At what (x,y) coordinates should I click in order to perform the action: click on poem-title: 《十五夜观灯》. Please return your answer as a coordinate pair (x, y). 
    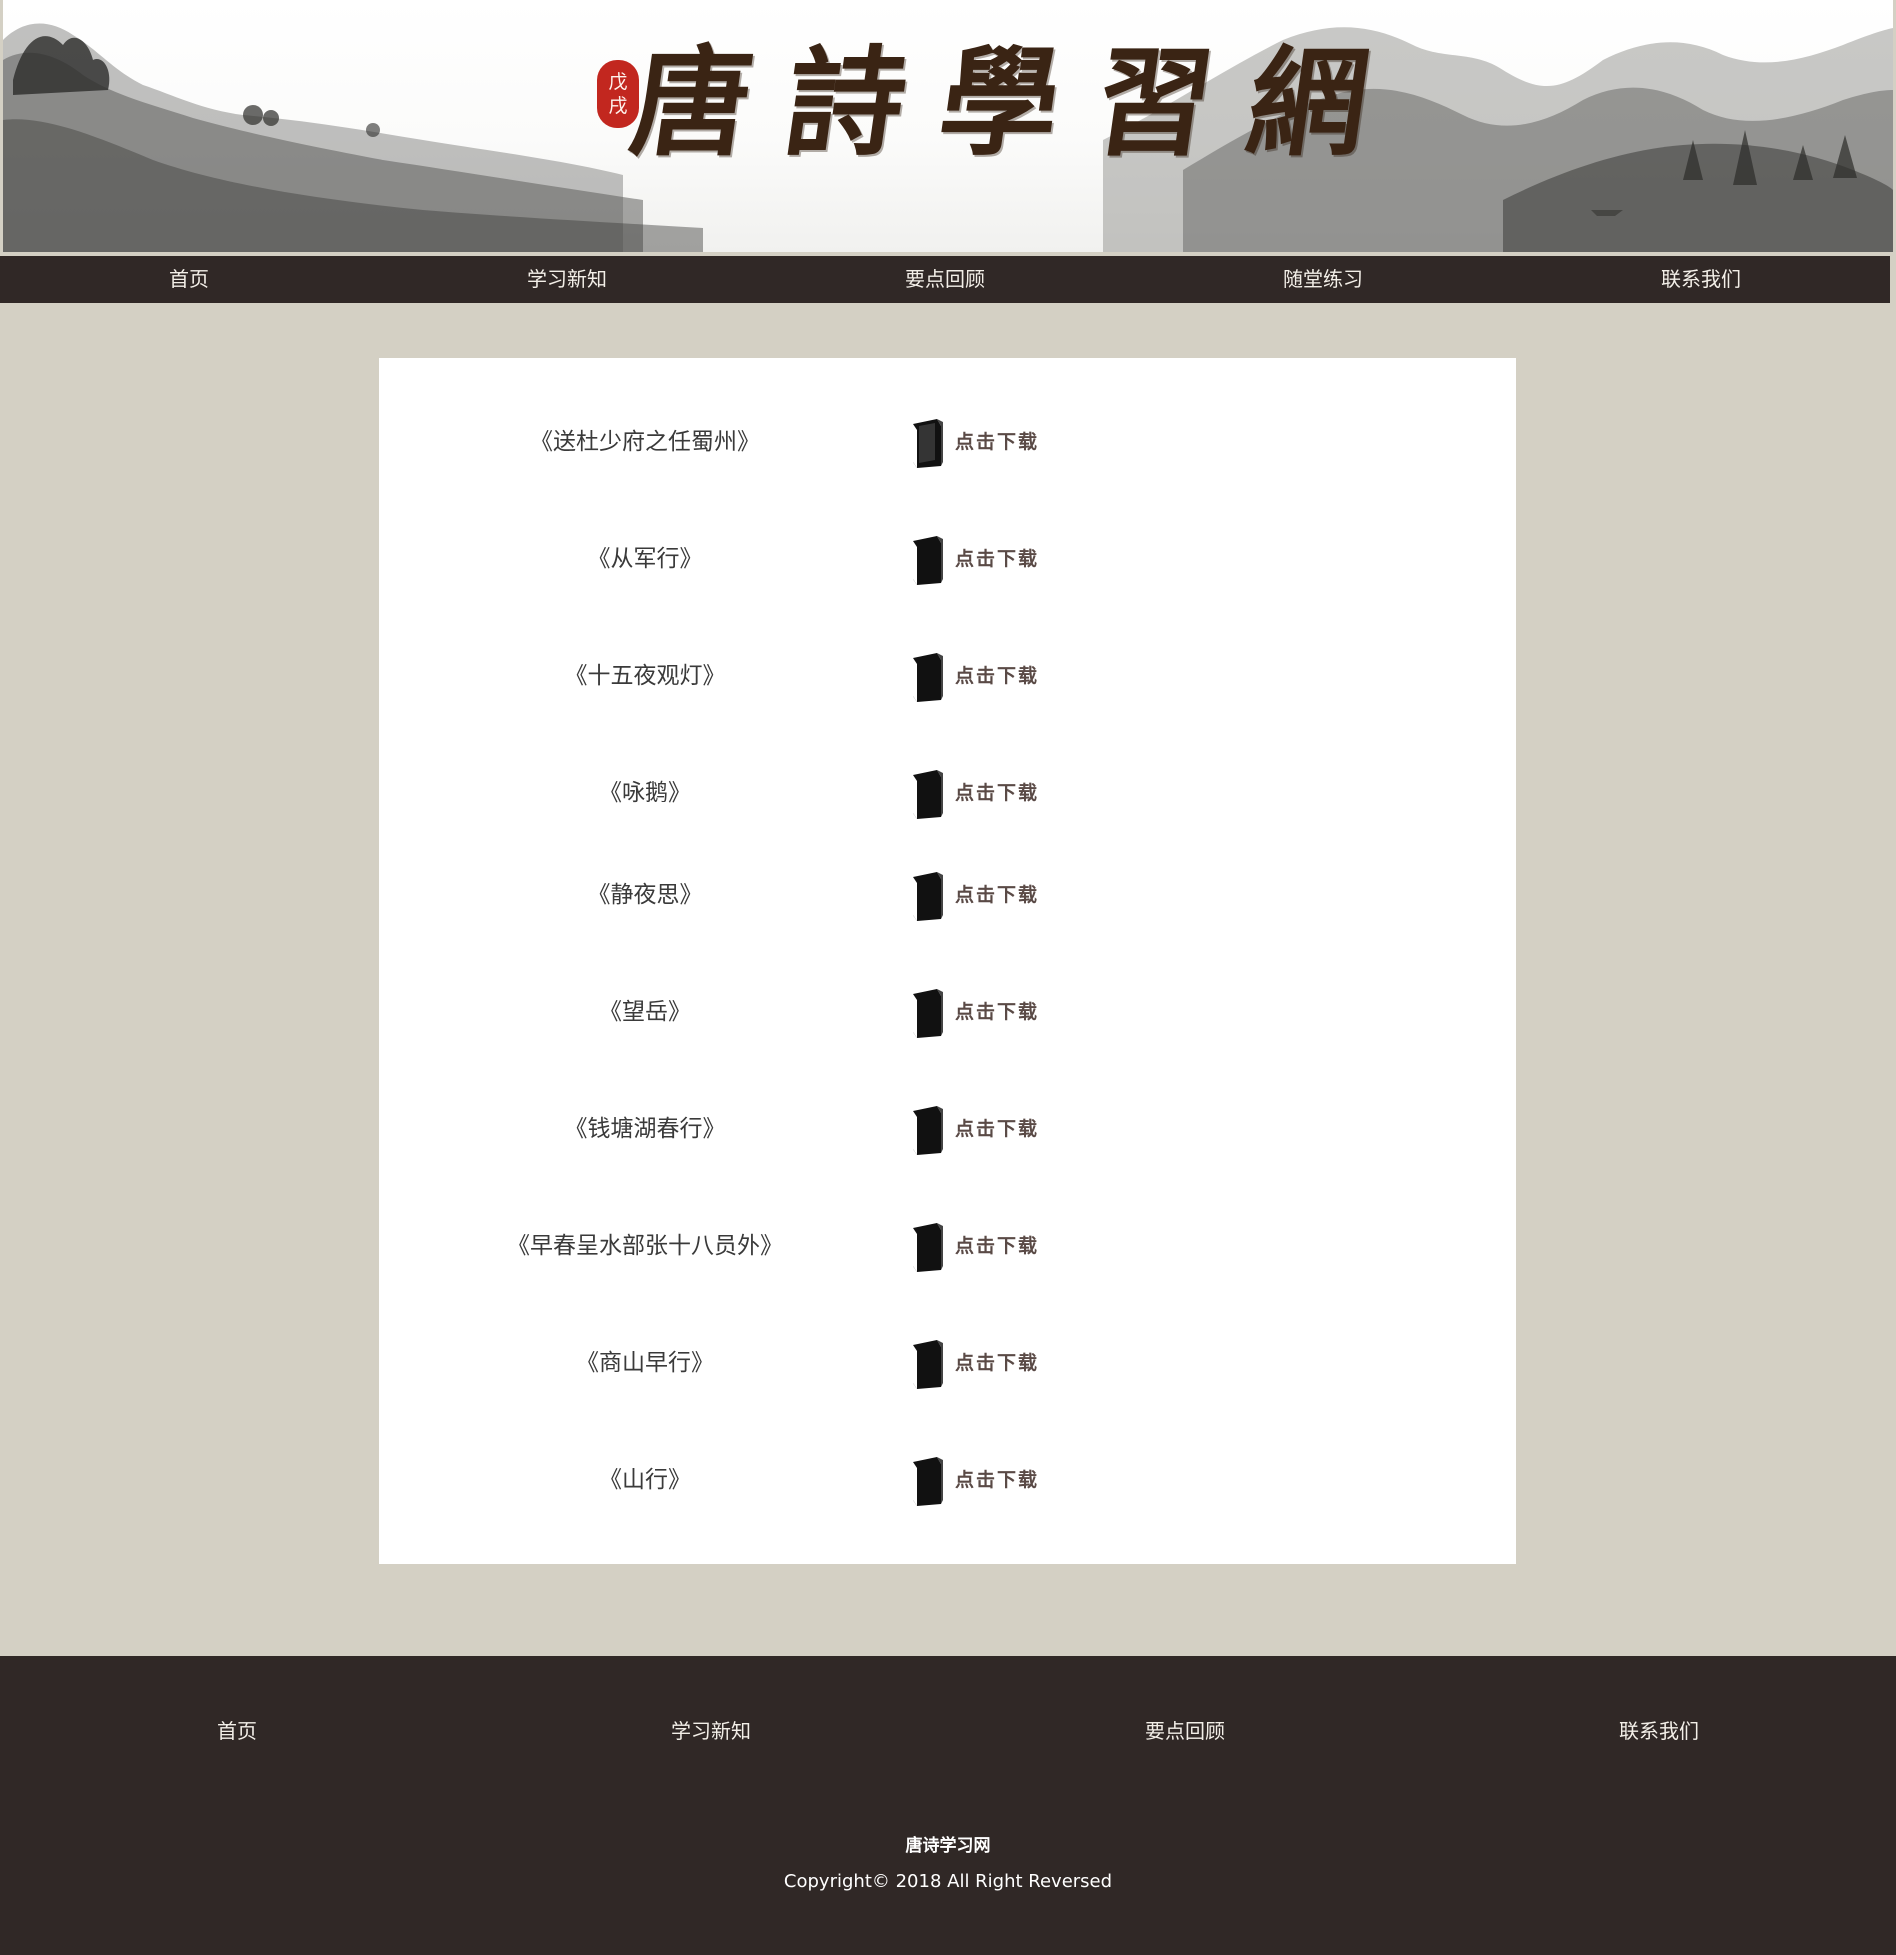
    Looking at the image, I should click on (645, 676).